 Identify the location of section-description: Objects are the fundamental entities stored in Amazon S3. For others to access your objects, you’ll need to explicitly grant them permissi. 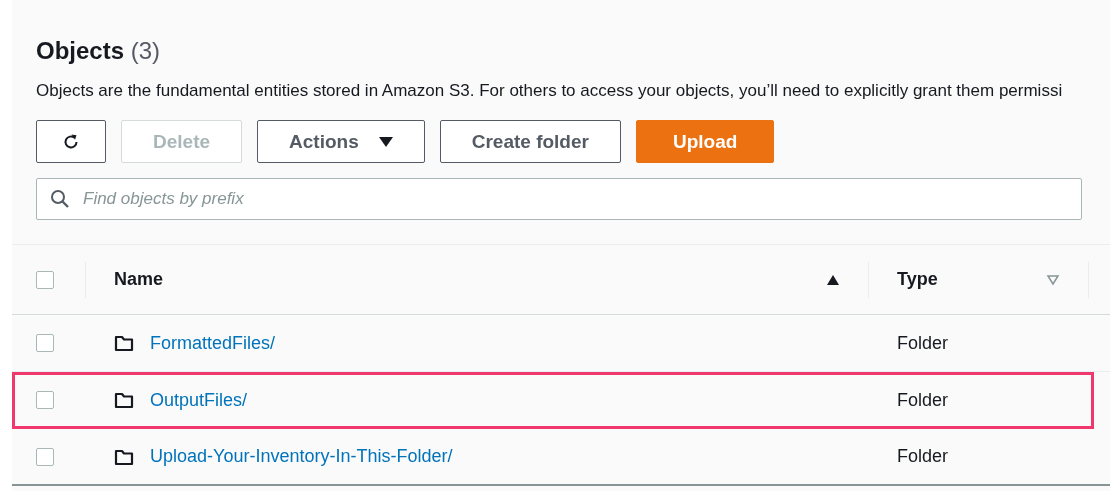
(550, 91).